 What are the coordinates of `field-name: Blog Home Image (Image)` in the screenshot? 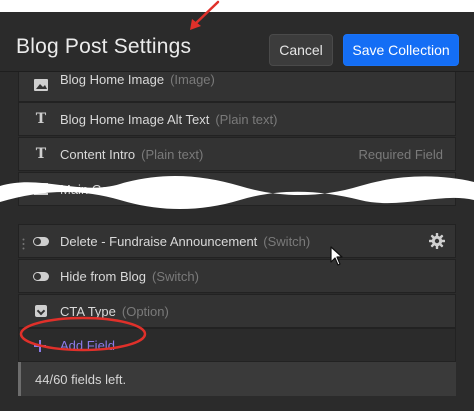 It's located at (137, 79).